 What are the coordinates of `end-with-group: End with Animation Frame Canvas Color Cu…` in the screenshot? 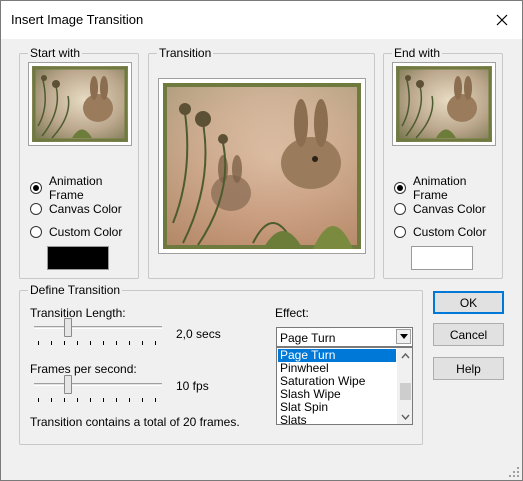 It's located at (443, 162).